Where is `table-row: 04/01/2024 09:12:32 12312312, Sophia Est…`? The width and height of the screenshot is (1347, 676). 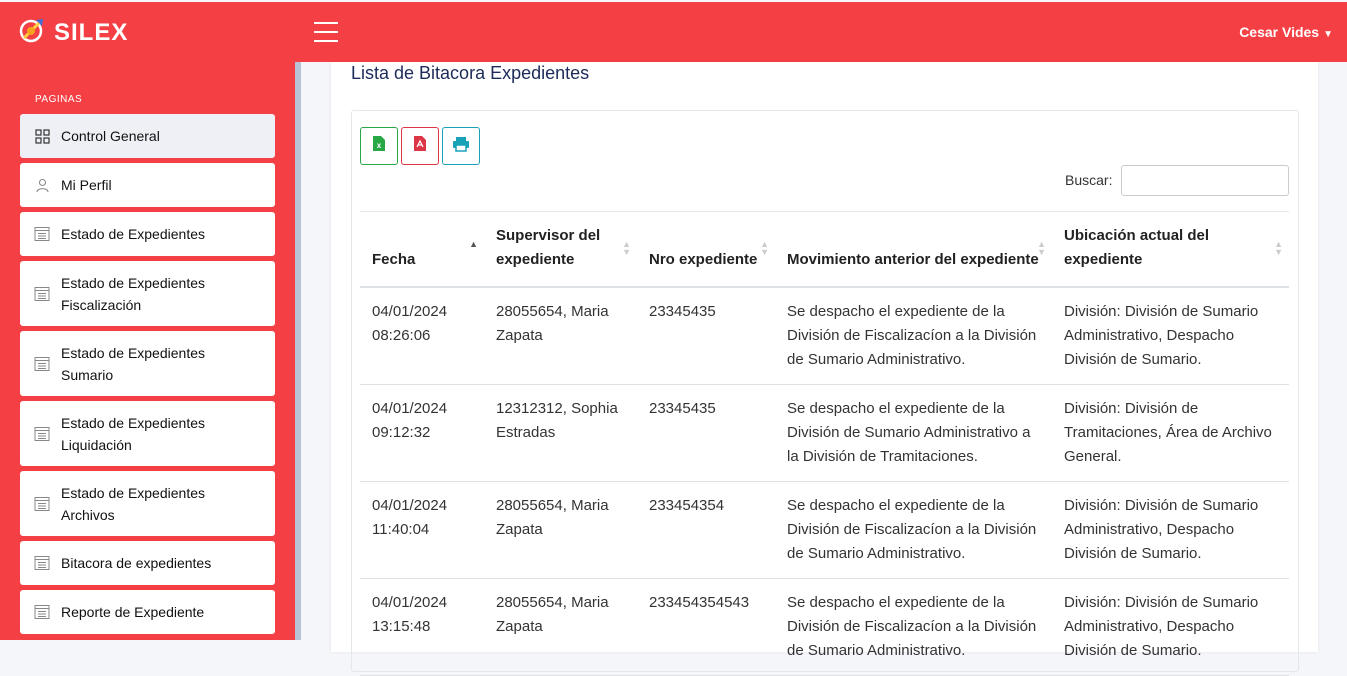 table-row: 04/01/2024 09:12:32 12312312, Sophia Est… is located at coordinates (824, 433).